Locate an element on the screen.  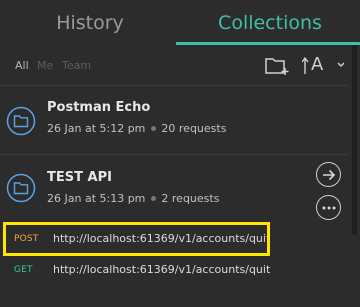
collection-date: 26 Jan at 5:12 pm is located at coordinates (96, 128).